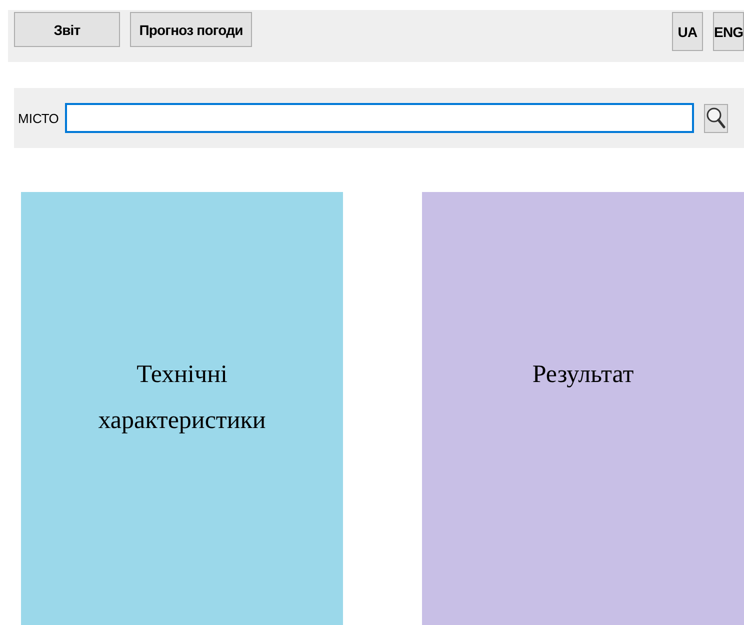 The image size is (744, 625). I want to click on language-button: ENG, so click(728, 31).